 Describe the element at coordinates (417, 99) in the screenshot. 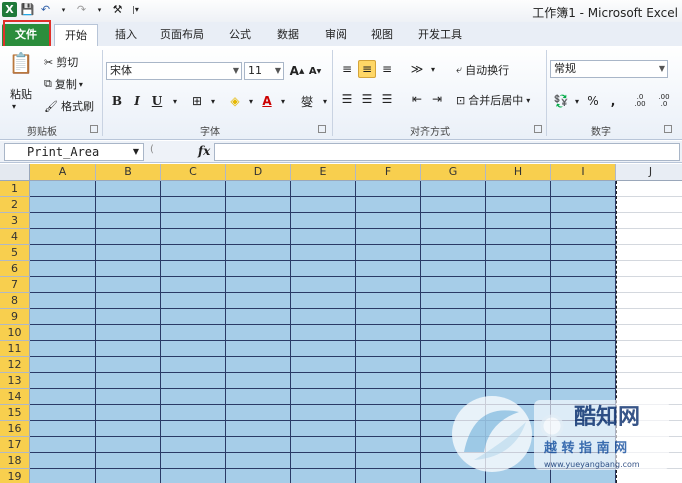

I see `decrease-indent-icon: ⇤` at that location.